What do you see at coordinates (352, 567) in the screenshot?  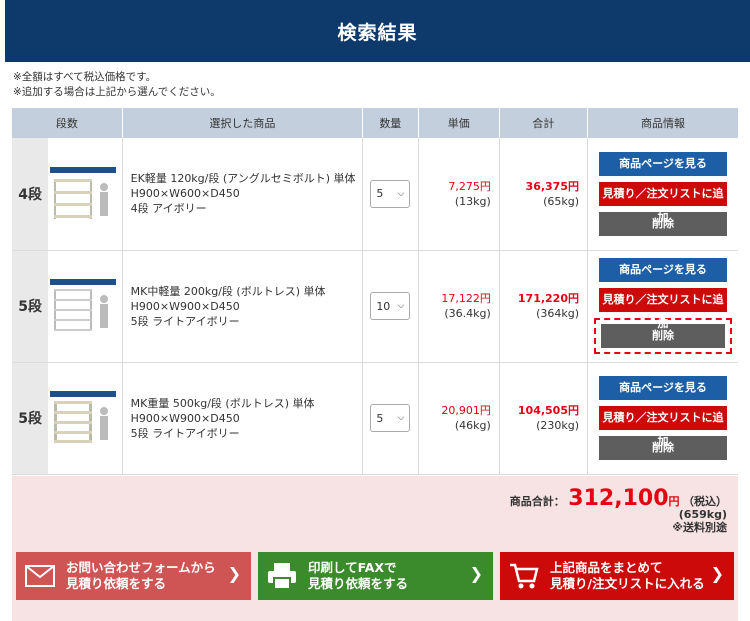 I see `fax-line1: 印刷してFAXで` at bounding box center [352, 567].